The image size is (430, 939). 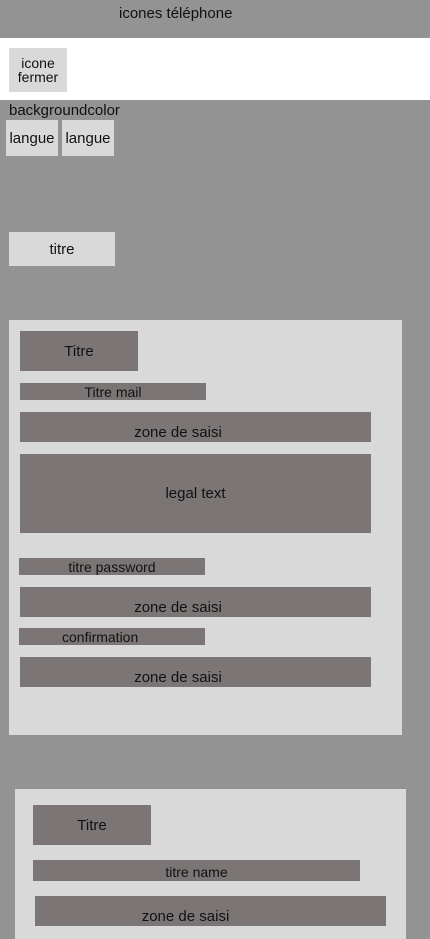 I want to click on legal-text: legal text, so click(x=195, y=493).